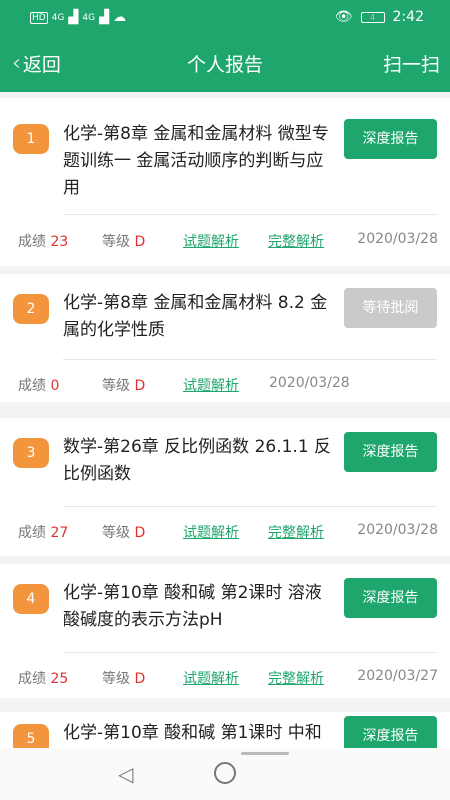  Describe the element at coordinates (31, 453) in the screenshot. I see `report-index-badge: 3` at that location.